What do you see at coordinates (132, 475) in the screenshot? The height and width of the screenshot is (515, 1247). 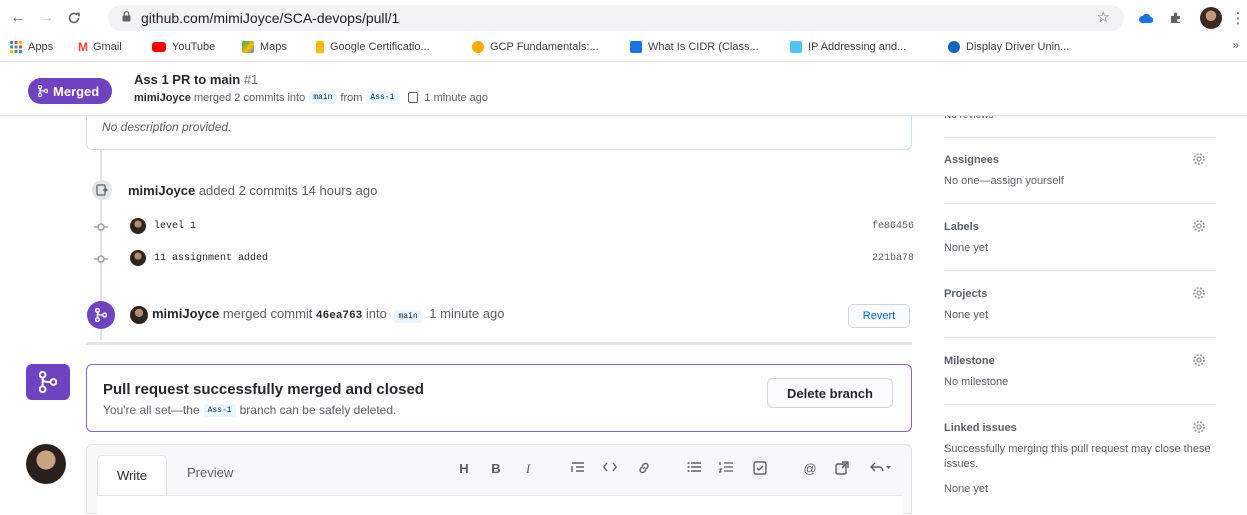 I see `tab-write: Write` at bounding box center [132, 475].